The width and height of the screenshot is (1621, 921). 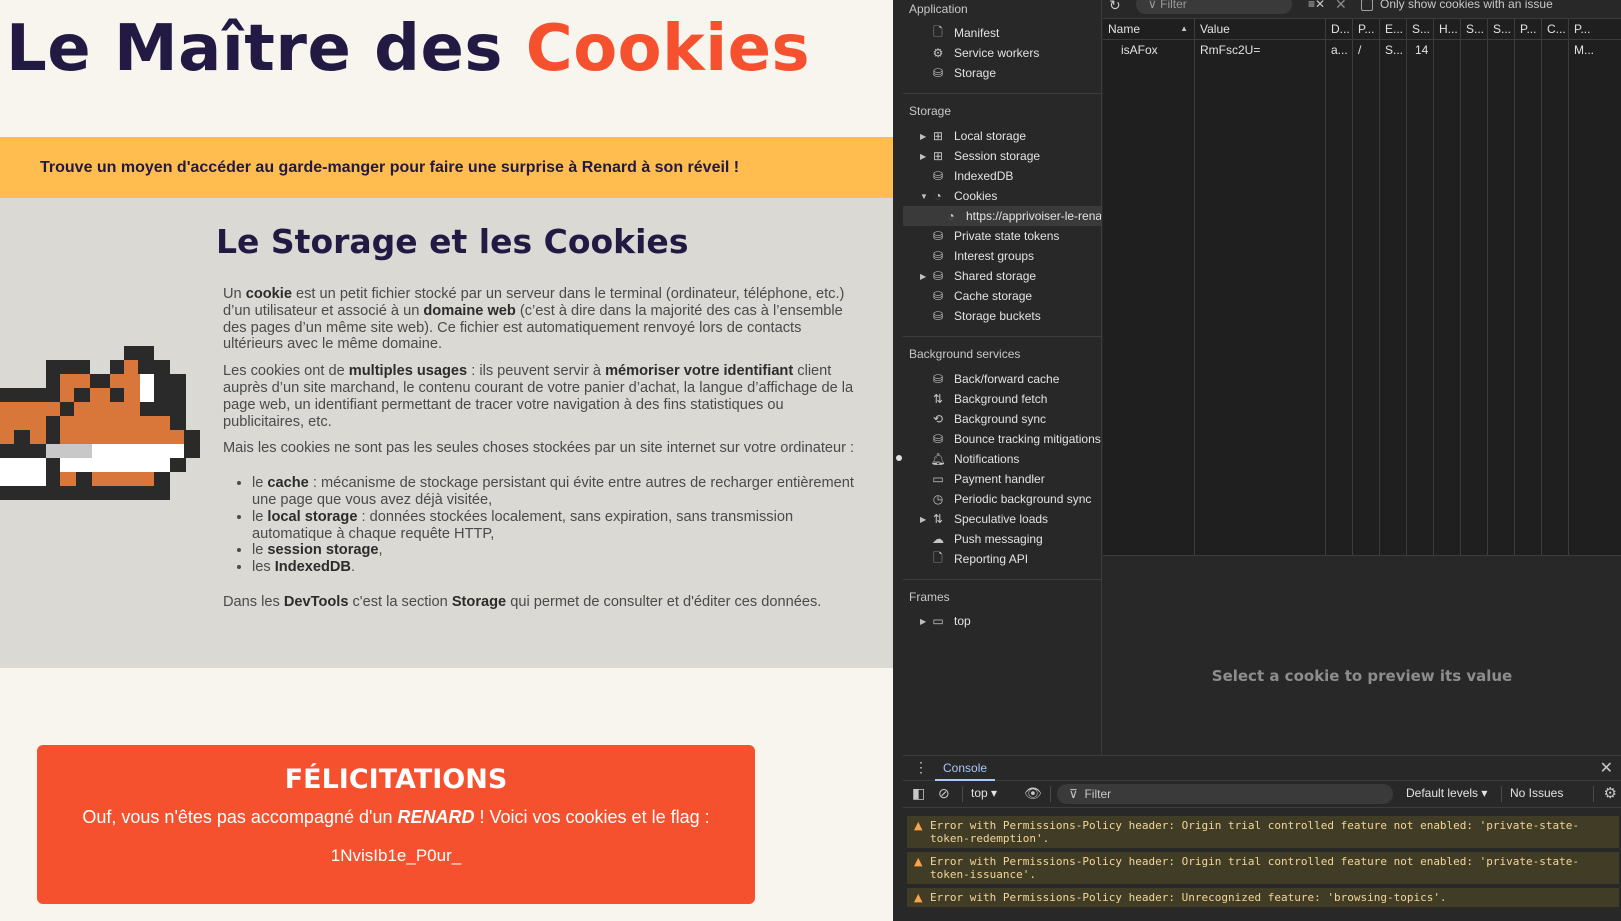 I want to click on eye-icon: 👁︎, so click(x=1033, y=793).